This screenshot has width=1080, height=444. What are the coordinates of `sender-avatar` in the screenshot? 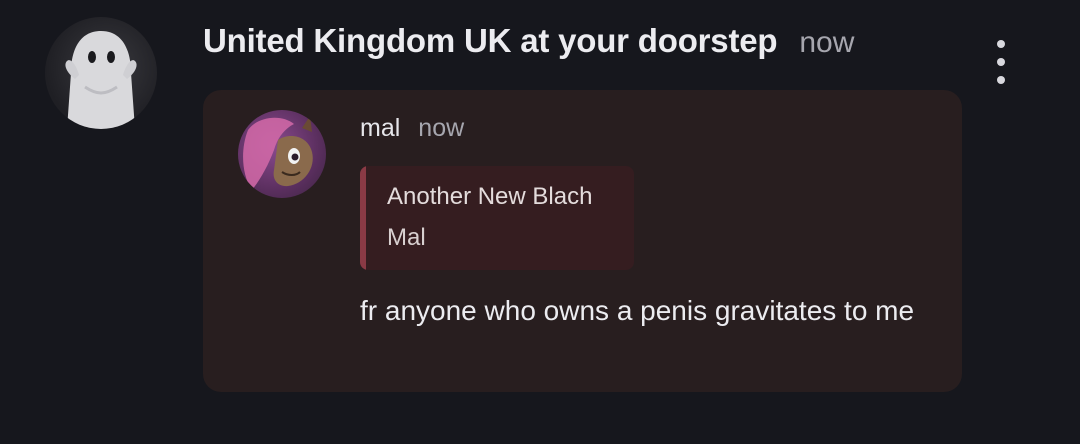 It's located at (101, 73).